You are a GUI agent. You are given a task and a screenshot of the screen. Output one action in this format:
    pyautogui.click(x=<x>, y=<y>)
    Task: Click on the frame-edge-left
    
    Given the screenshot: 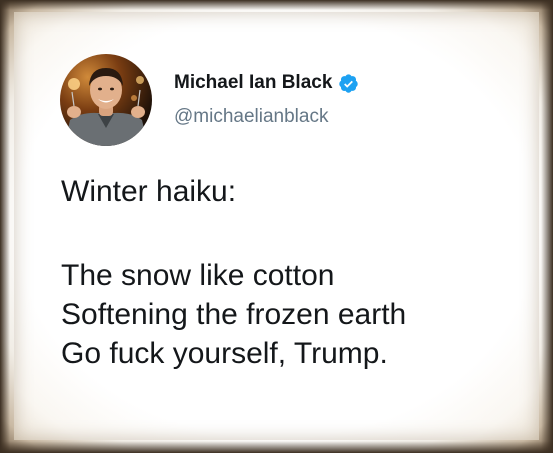 What is the action you would take?
    pyautogui.click(x=5, y=226)
    